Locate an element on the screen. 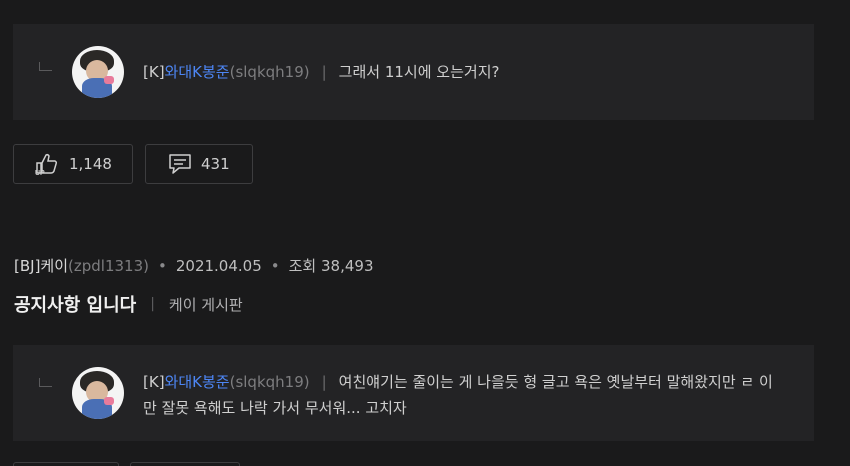 This screenshot has height=466, width=850. comment-text: 그래서 11시에 오는거지? is located at coordinates (419, 72).